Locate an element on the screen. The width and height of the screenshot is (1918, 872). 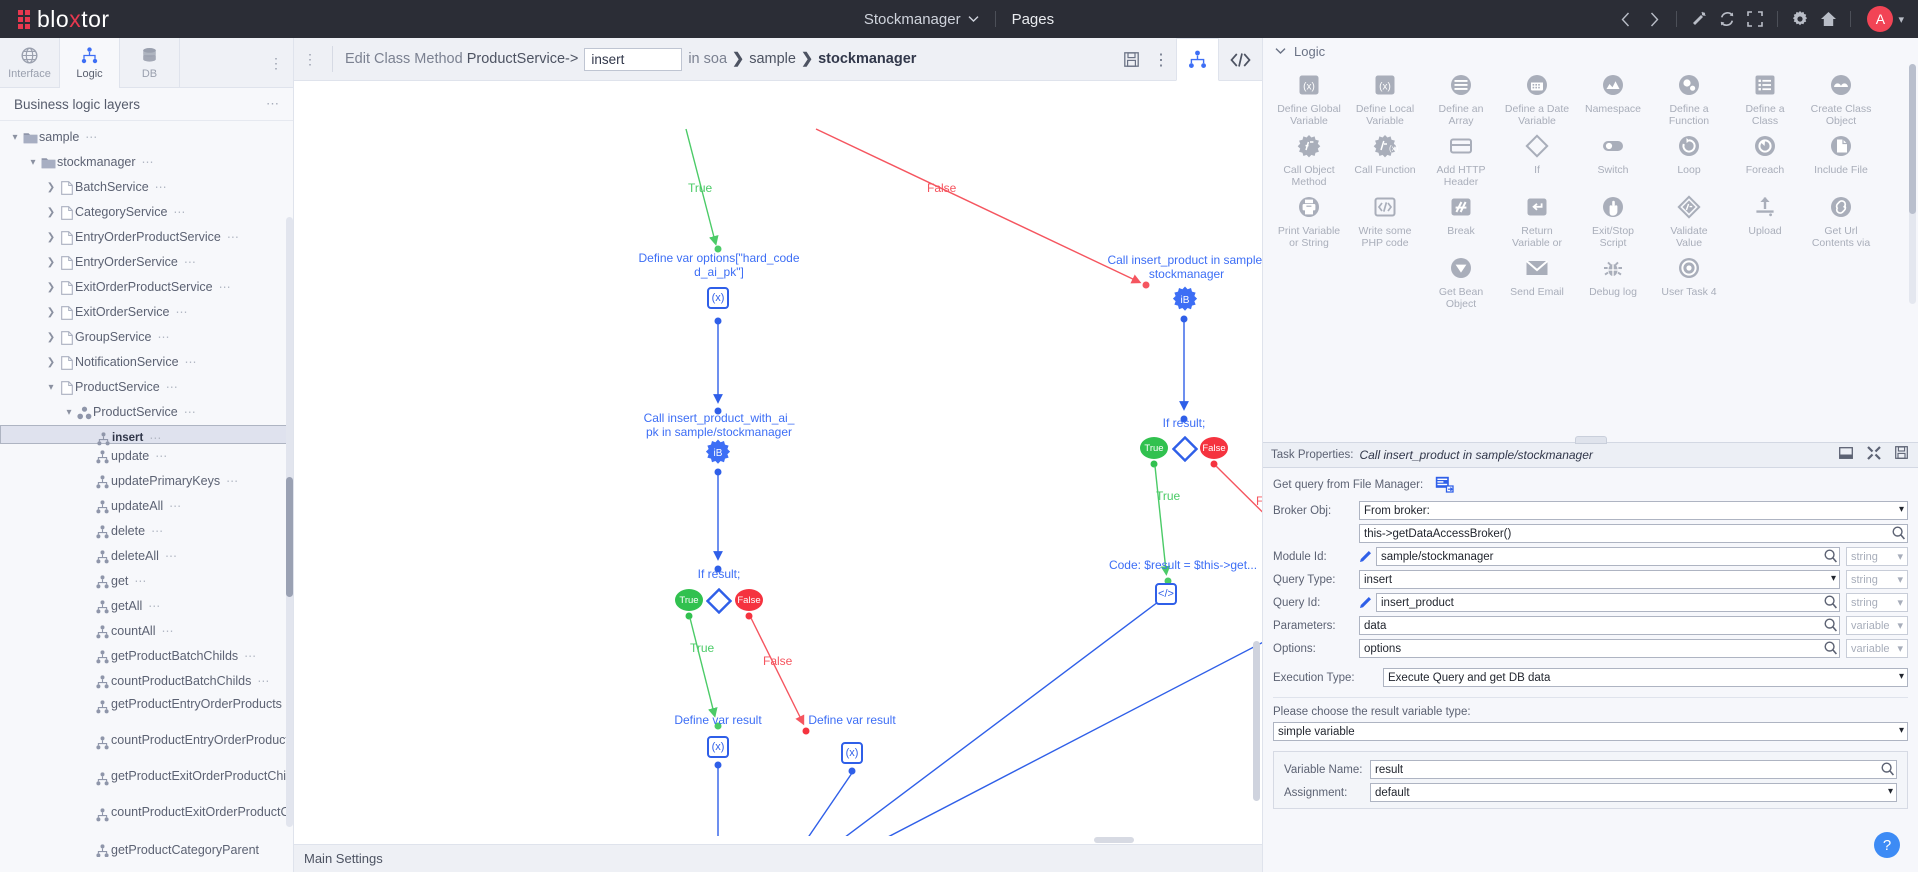
canvas-horizontal-scrollbar is located at coordinates (778, 840).